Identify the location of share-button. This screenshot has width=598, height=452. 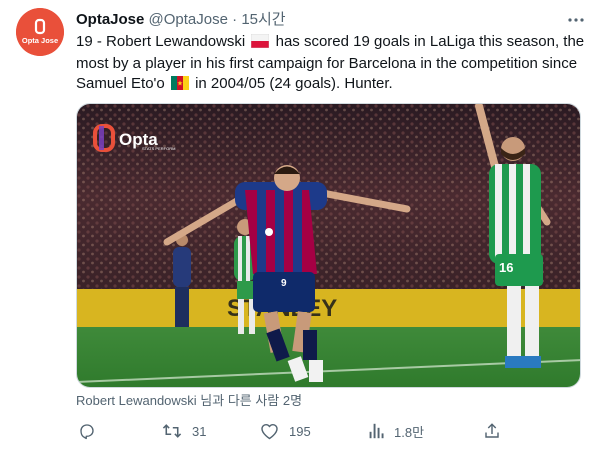
(492, 431).